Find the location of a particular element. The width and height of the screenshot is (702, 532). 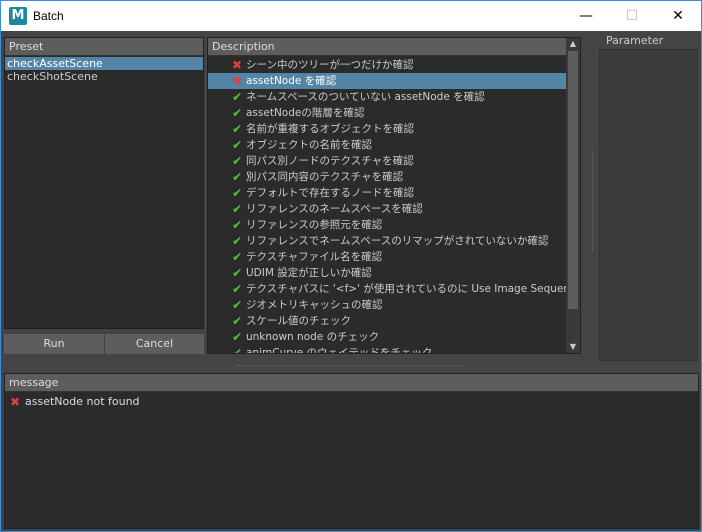

description-item-label: リファレンスでネームスペースのリマップがされていないか確認 is located at coordinates (397, 241).